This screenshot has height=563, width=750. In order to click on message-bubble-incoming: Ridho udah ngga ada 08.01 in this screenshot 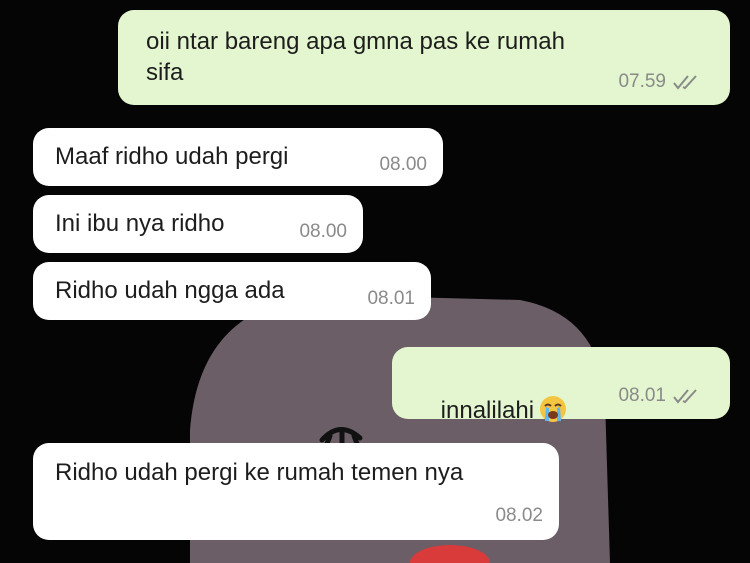, I will do `click(232, 291)`.